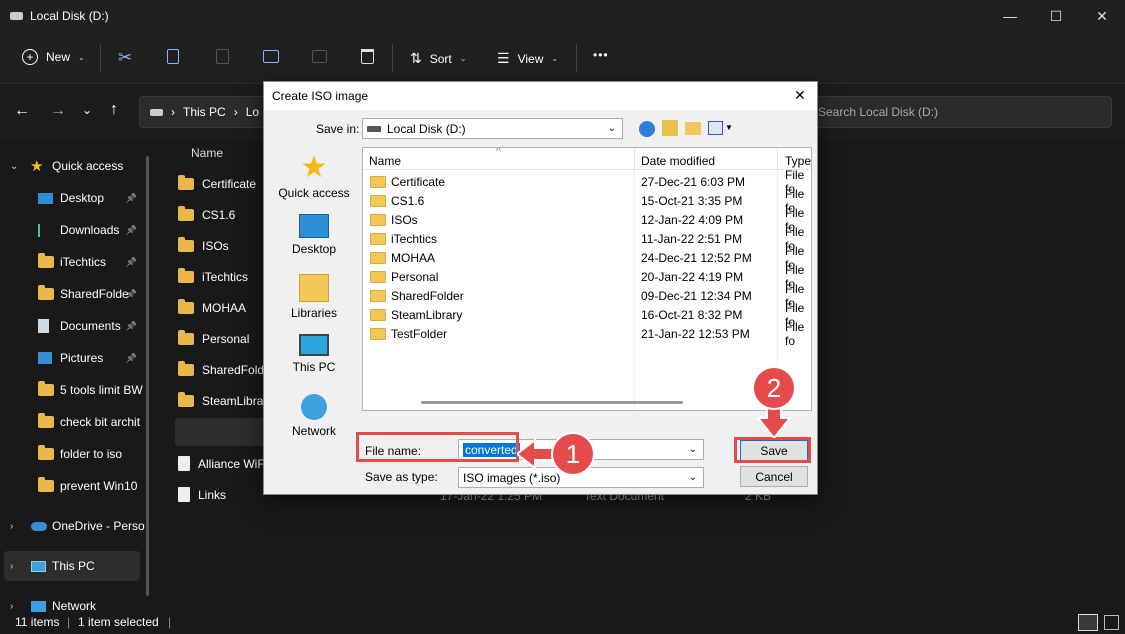 The height and width of the screenshot is (634, 1125). What do you see at coordinates (72, 262) in the screenshot?
I see `sidebar-item: iTechtics 📌` at bounding box center [72, 262].